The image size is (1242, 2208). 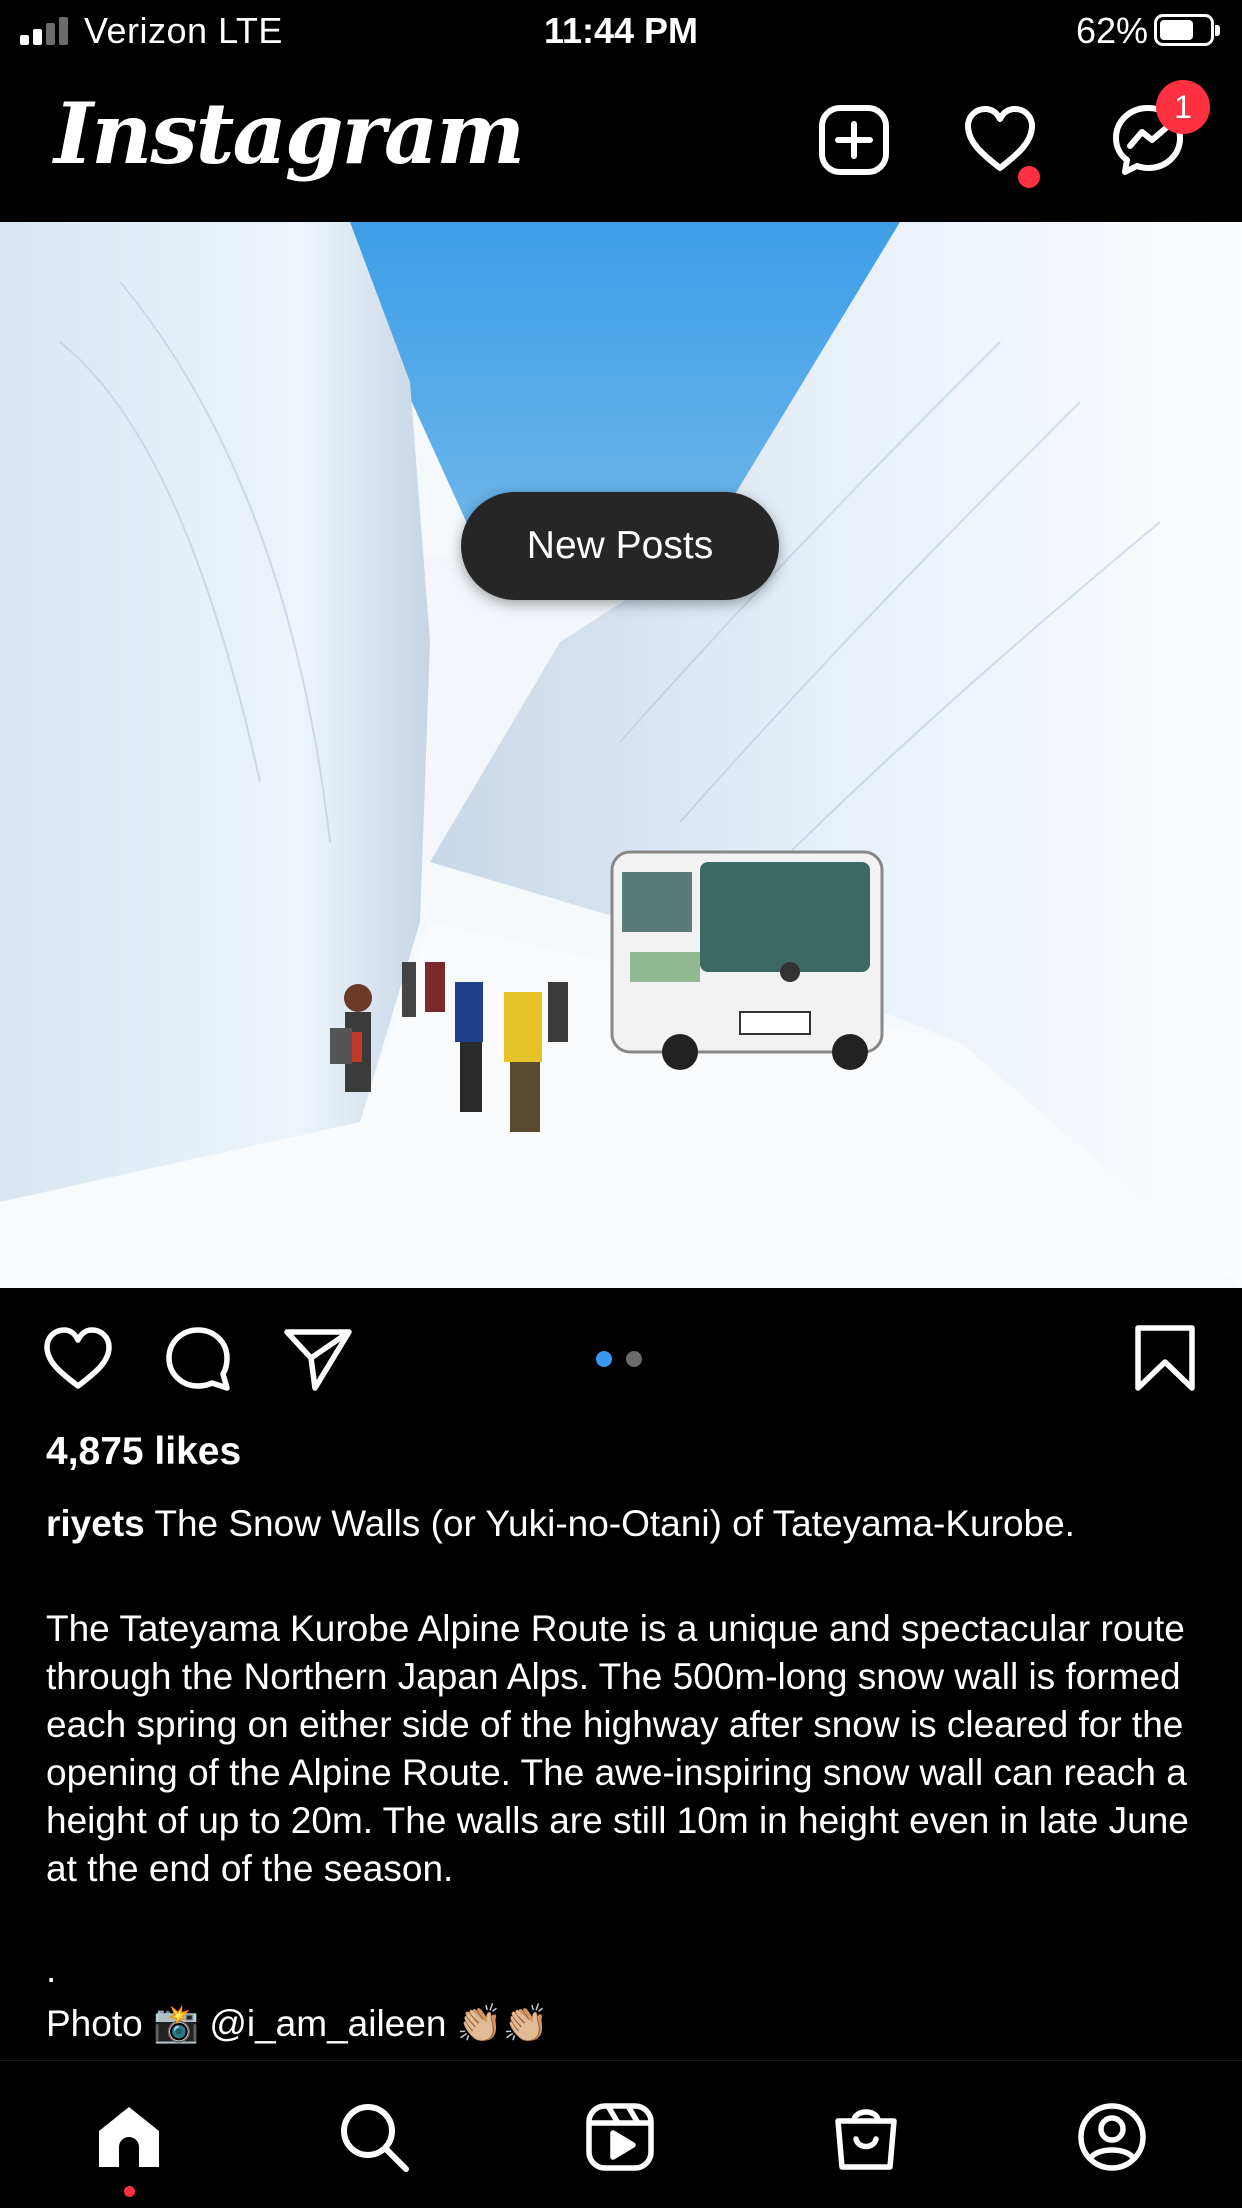 What do you see at coordinates (129, 2191) in the screenshot?
I see `home-notification-dot` at bounding box center [129, 2191].